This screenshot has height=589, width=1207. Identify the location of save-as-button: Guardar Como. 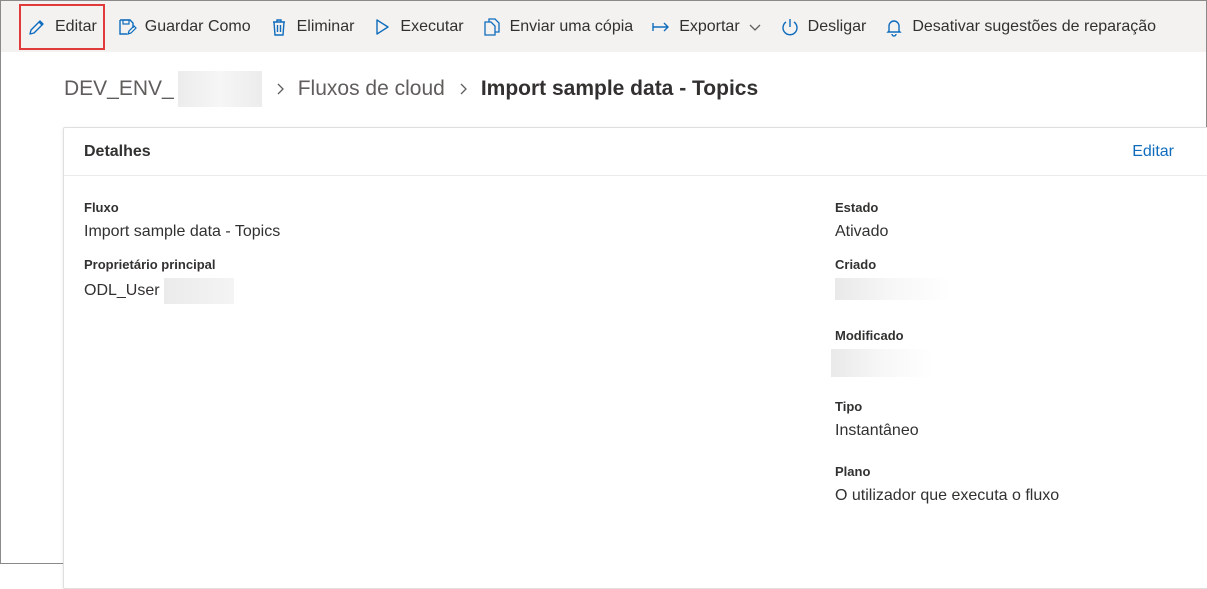
(184, 27).